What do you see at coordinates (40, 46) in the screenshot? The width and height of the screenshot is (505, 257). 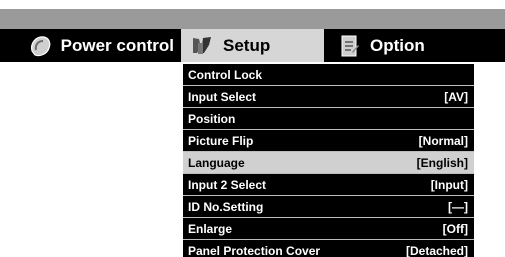 I see `power-icon` at bounding box center [40, 46].